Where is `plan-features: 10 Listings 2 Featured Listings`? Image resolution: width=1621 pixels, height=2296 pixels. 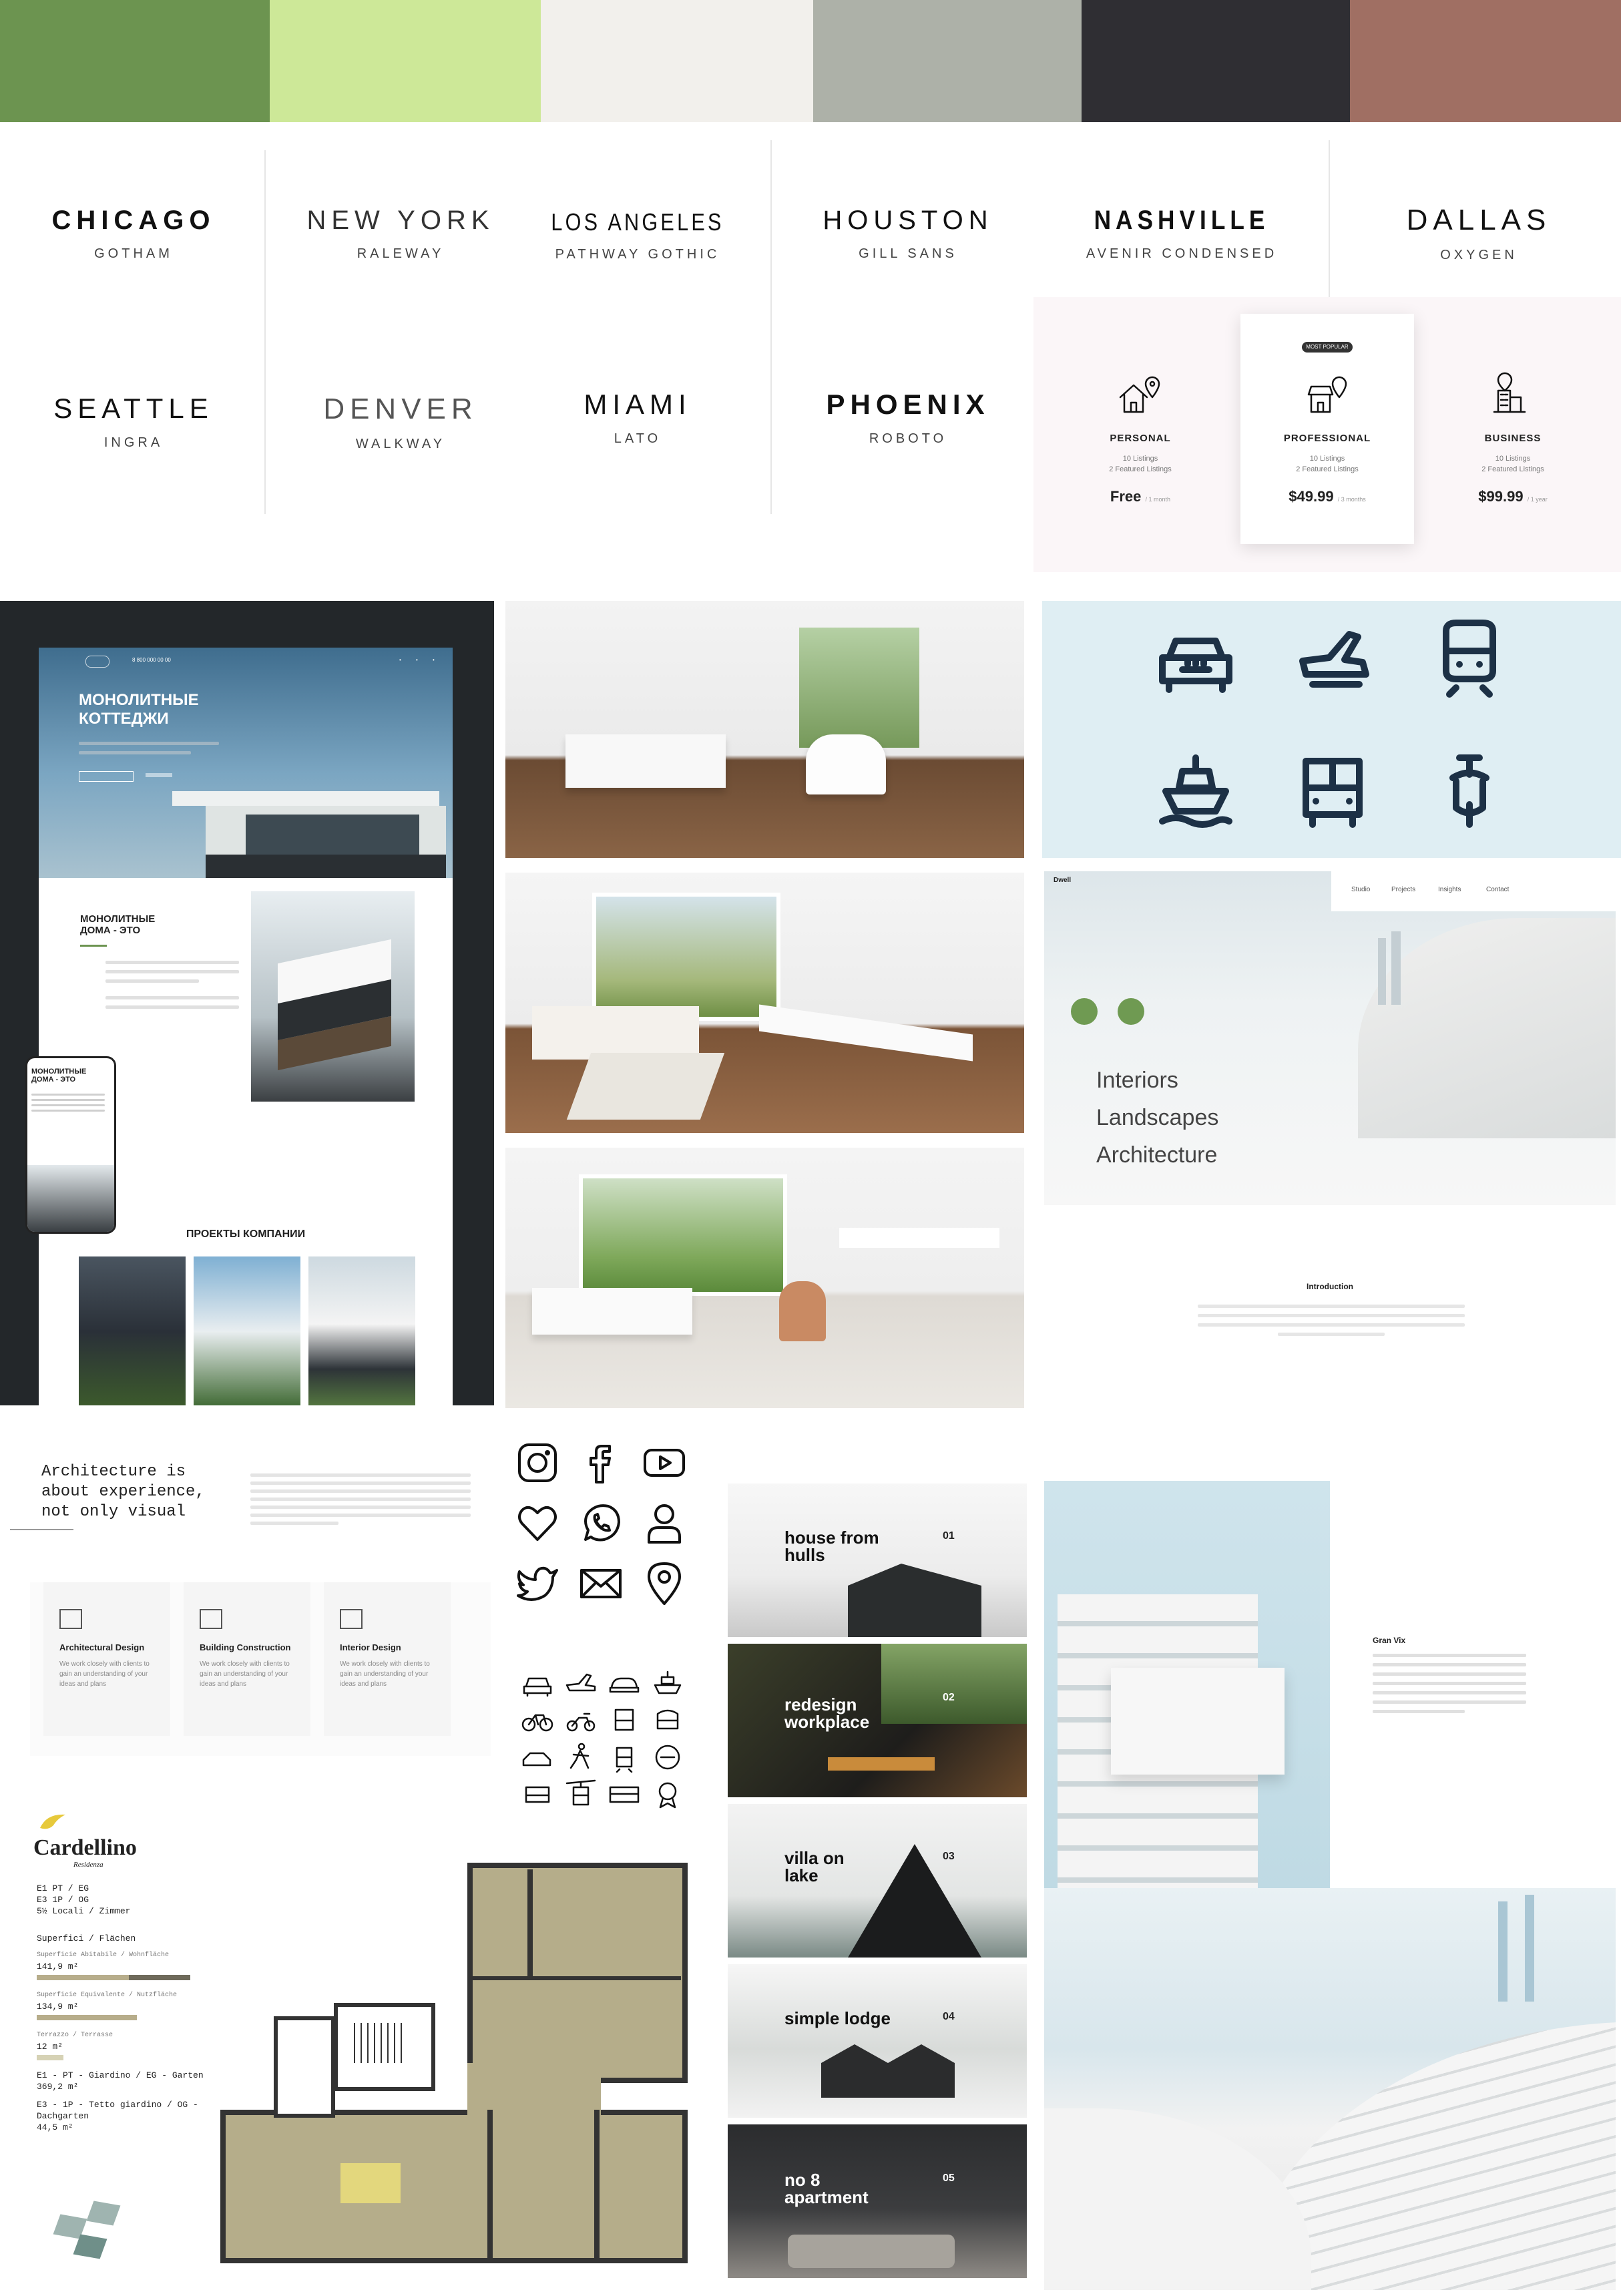
plan-features: 10 Listings 2 Featured Listings is located at coordinates (1140, 464).